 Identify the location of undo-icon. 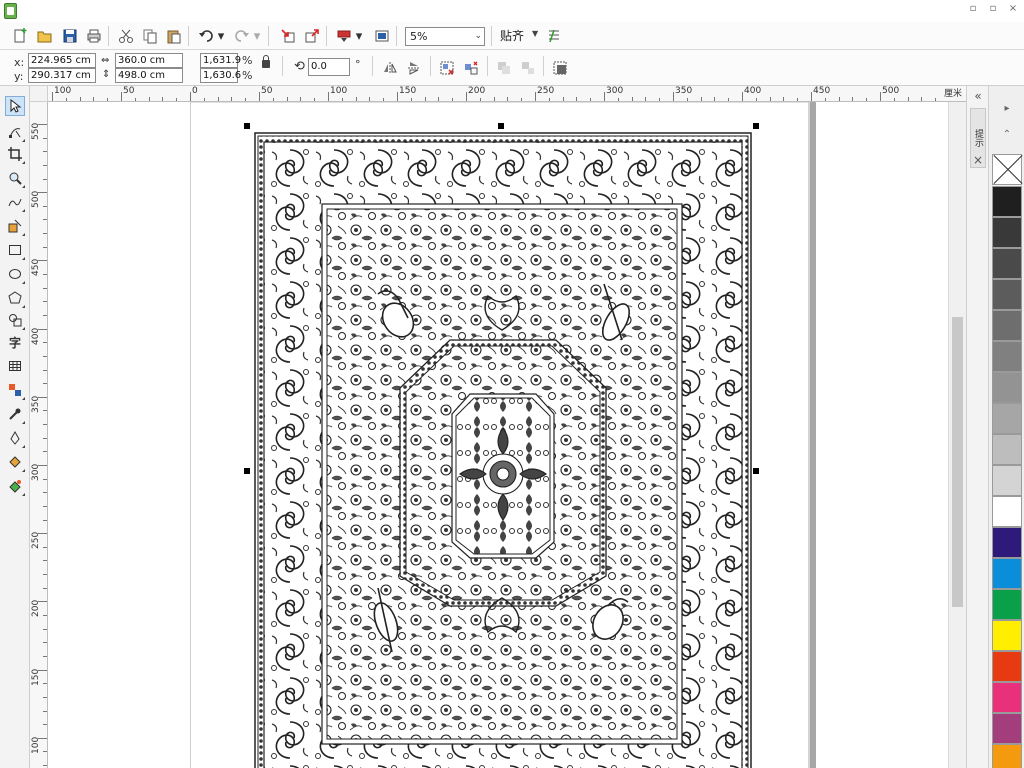
(206, 36).